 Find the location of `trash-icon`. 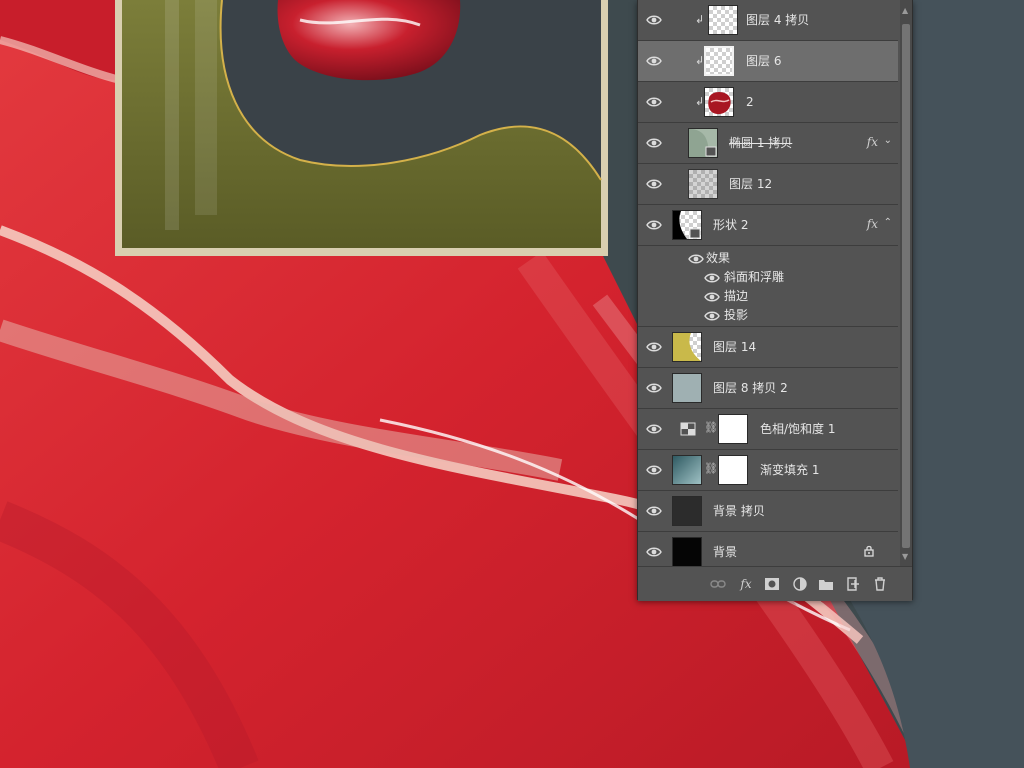

trash-icon is located at coordinates (880, 584).